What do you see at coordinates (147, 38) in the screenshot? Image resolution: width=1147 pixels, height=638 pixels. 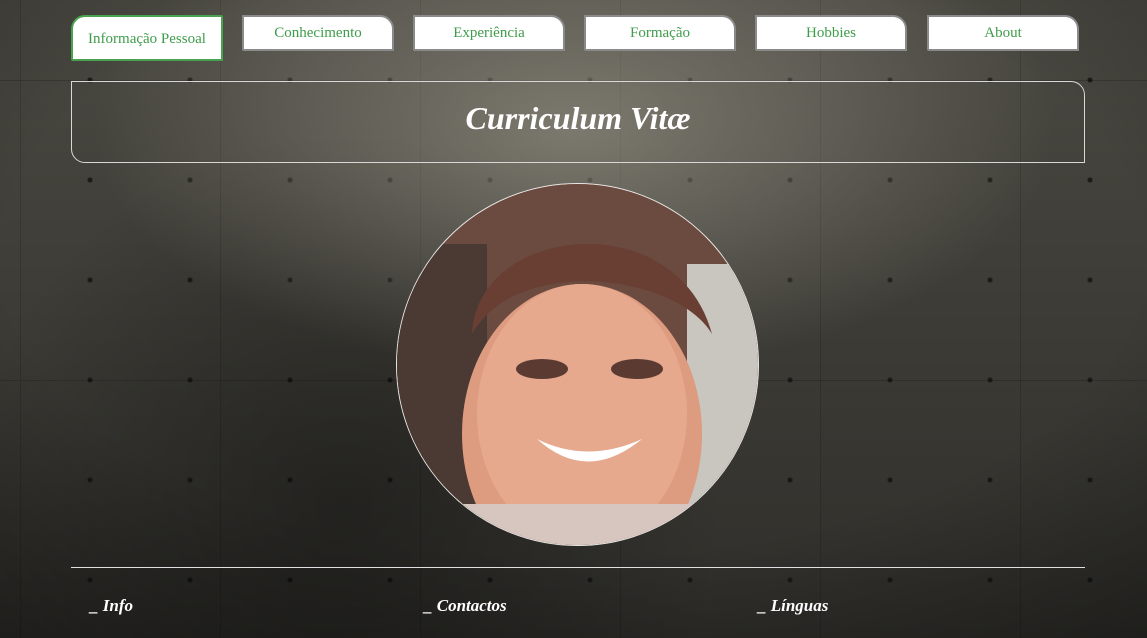 I see `tab-informacao-pessoal: Informação Pessoal` at bounding box center [147, 38].